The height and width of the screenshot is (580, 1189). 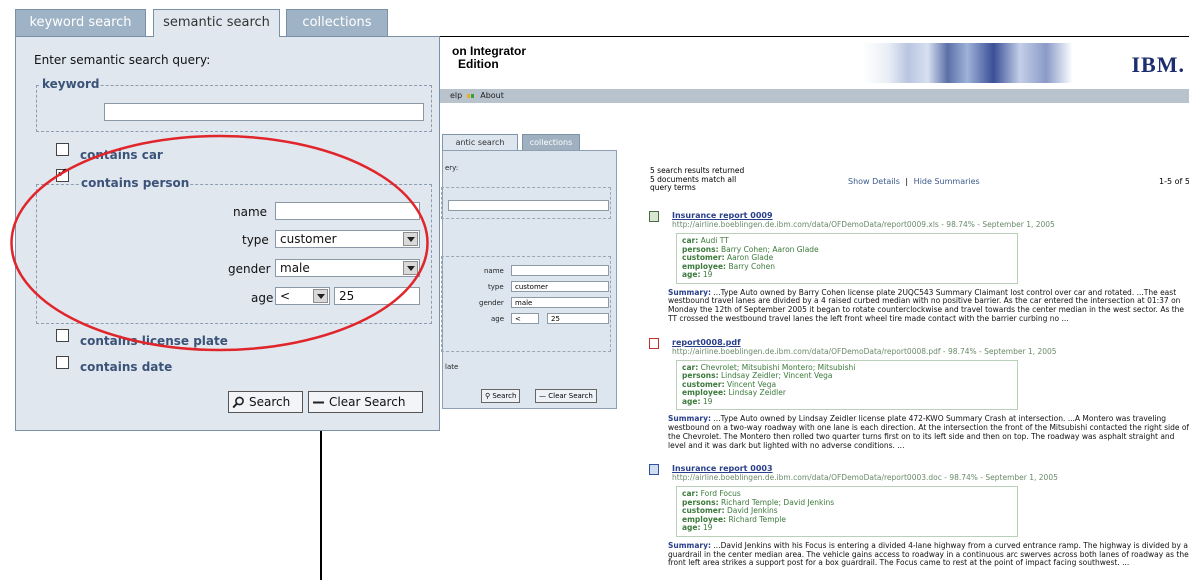 I want to click on results-links: Show Details | Hide Summaries, so click(x=914, y=181).